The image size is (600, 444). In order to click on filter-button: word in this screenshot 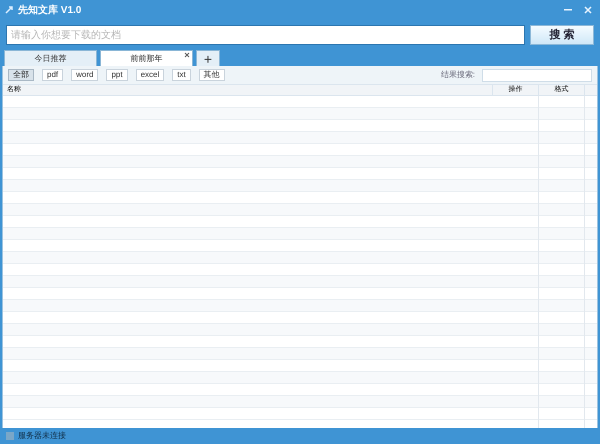, I will do `click(84, 75)`.